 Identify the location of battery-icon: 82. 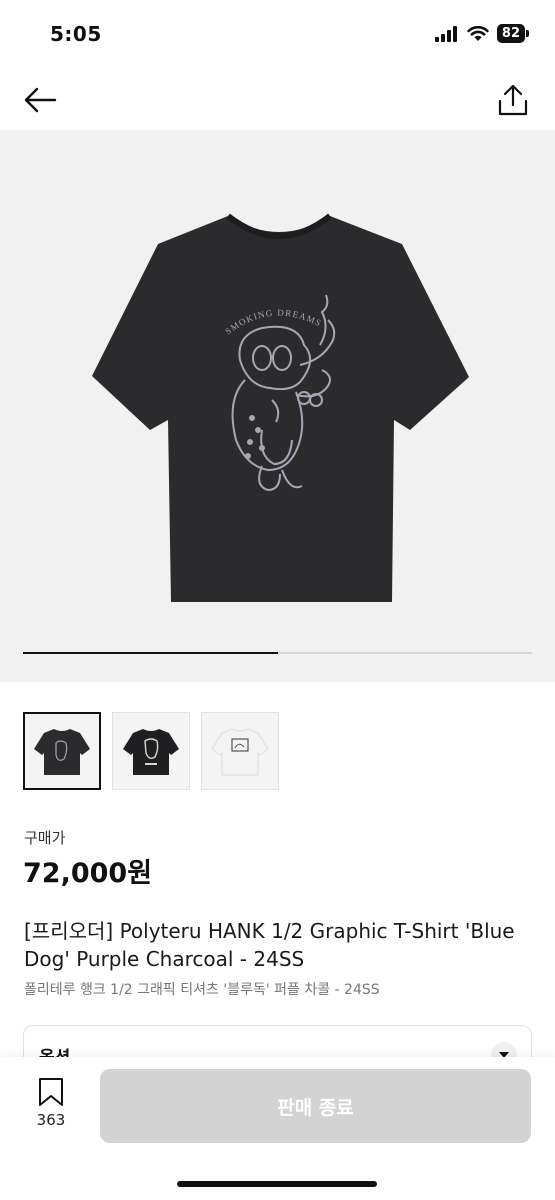
(512, 33).